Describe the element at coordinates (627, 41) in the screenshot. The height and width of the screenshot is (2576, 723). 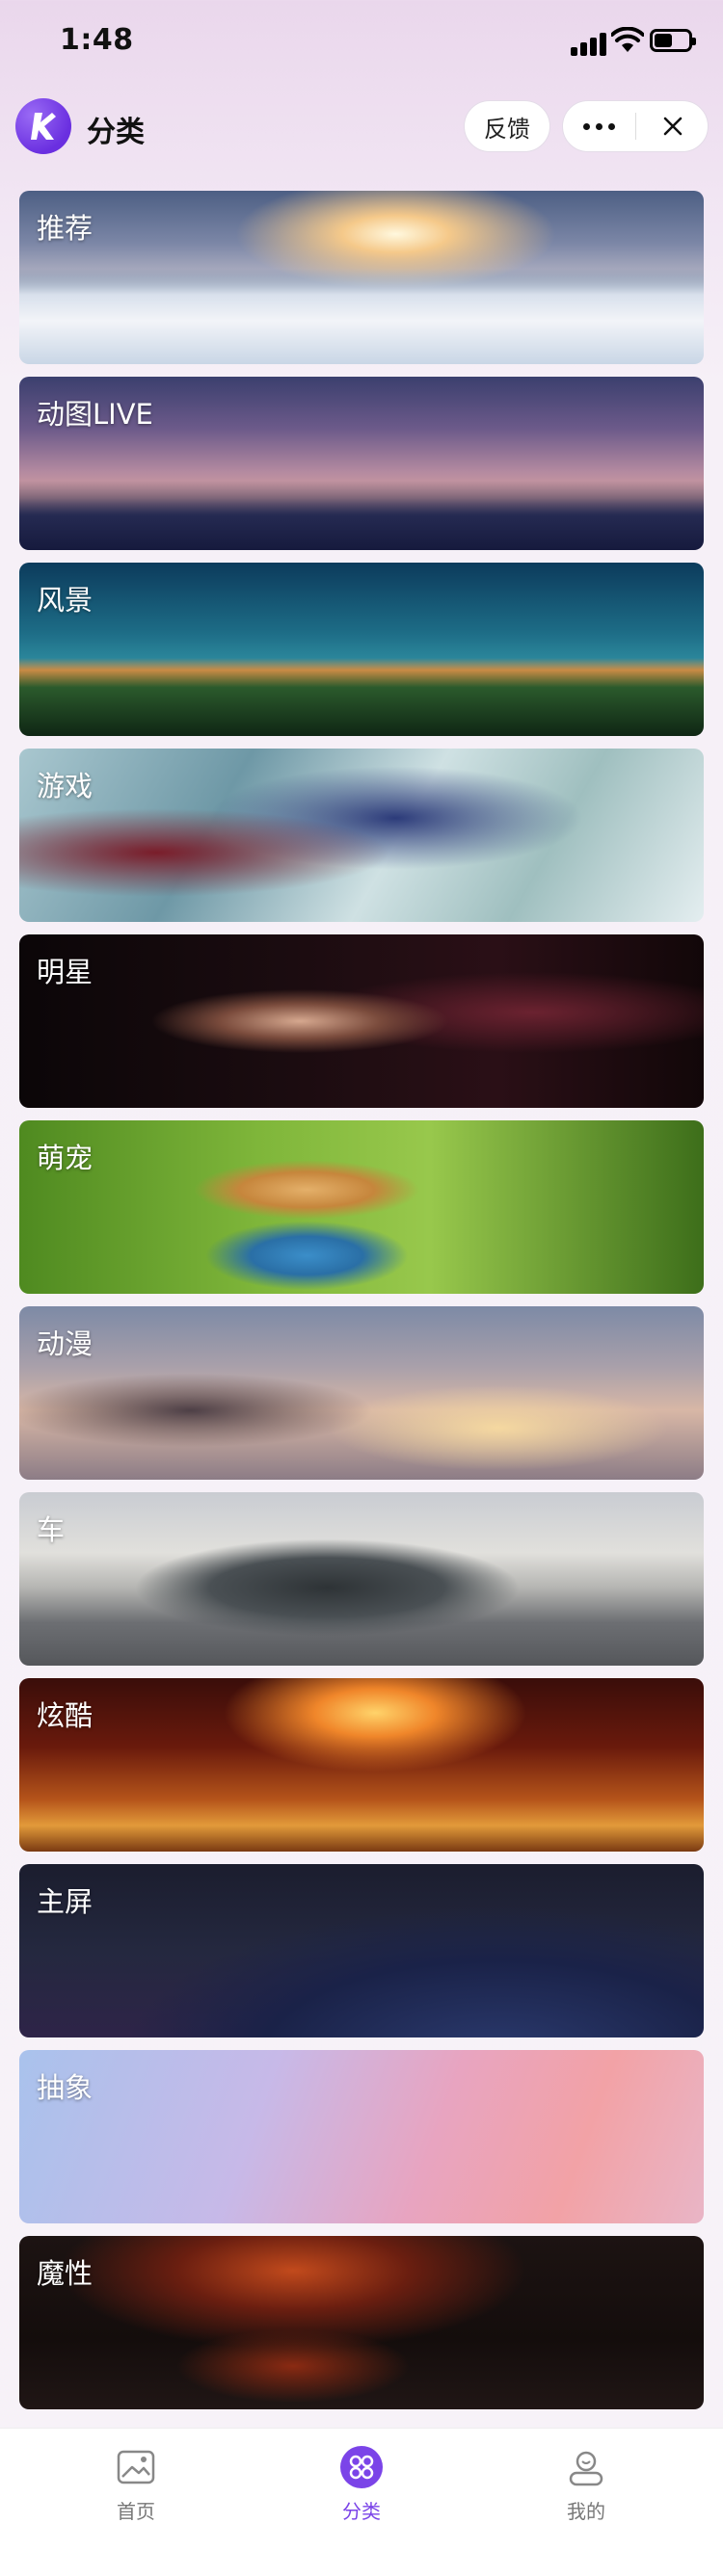
I see `wifi-icon` at that location.